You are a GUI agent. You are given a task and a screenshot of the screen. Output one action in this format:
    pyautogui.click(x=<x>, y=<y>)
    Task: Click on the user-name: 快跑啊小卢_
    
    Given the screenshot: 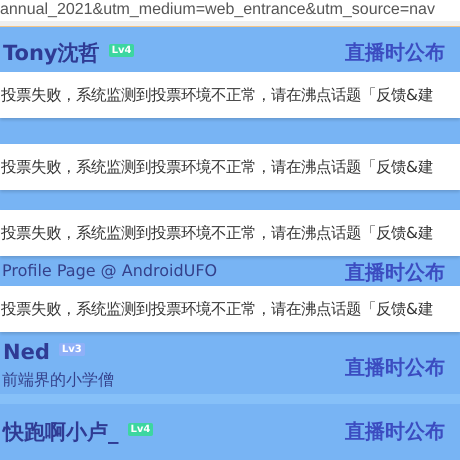 What is the action you would take?
    pyautogui.click(x=61, y=432)
    